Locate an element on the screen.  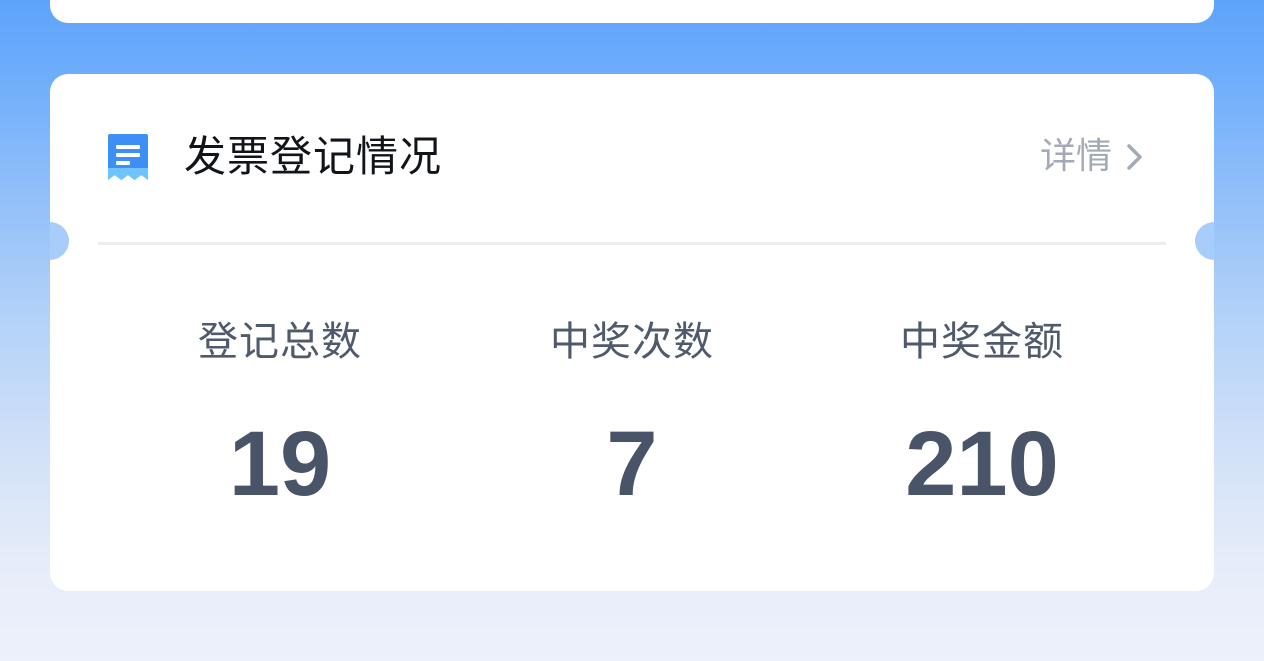
ticket-notch-right is located at coordinates (1204, 241).